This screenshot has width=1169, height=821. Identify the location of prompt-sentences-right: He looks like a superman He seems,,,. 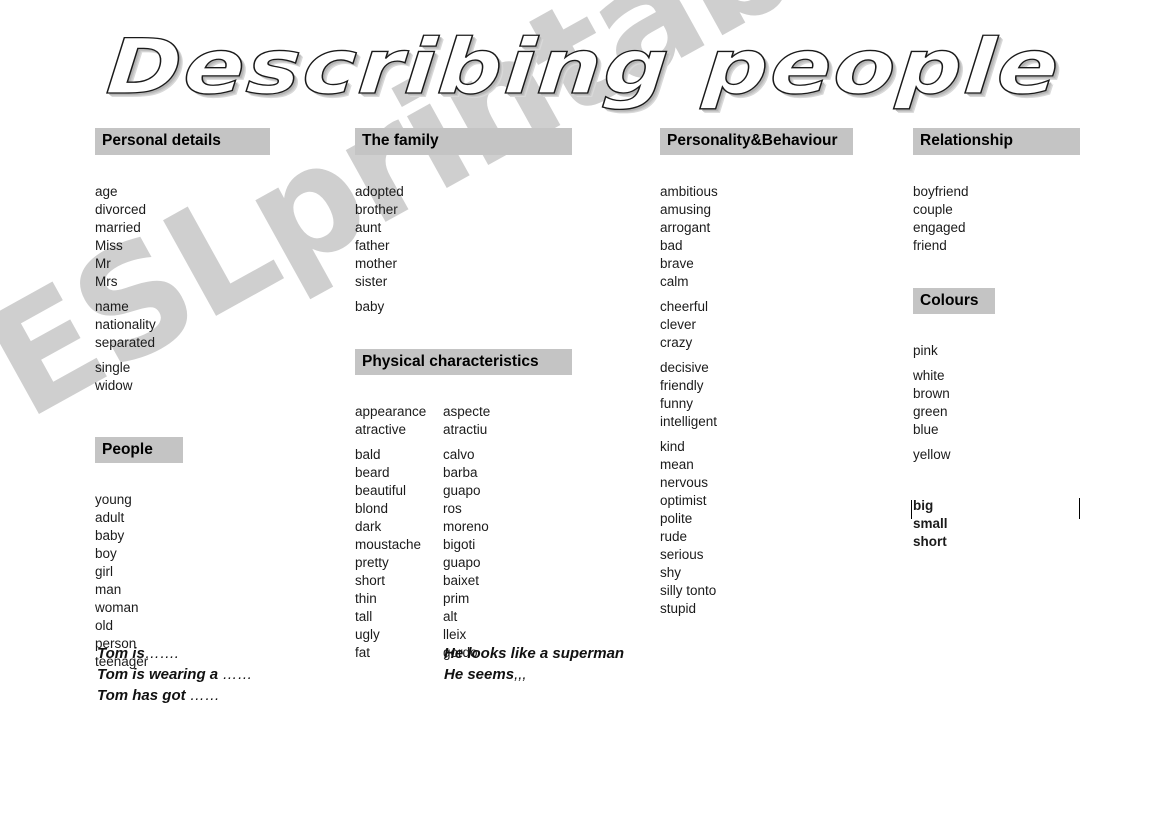
(534, 664).